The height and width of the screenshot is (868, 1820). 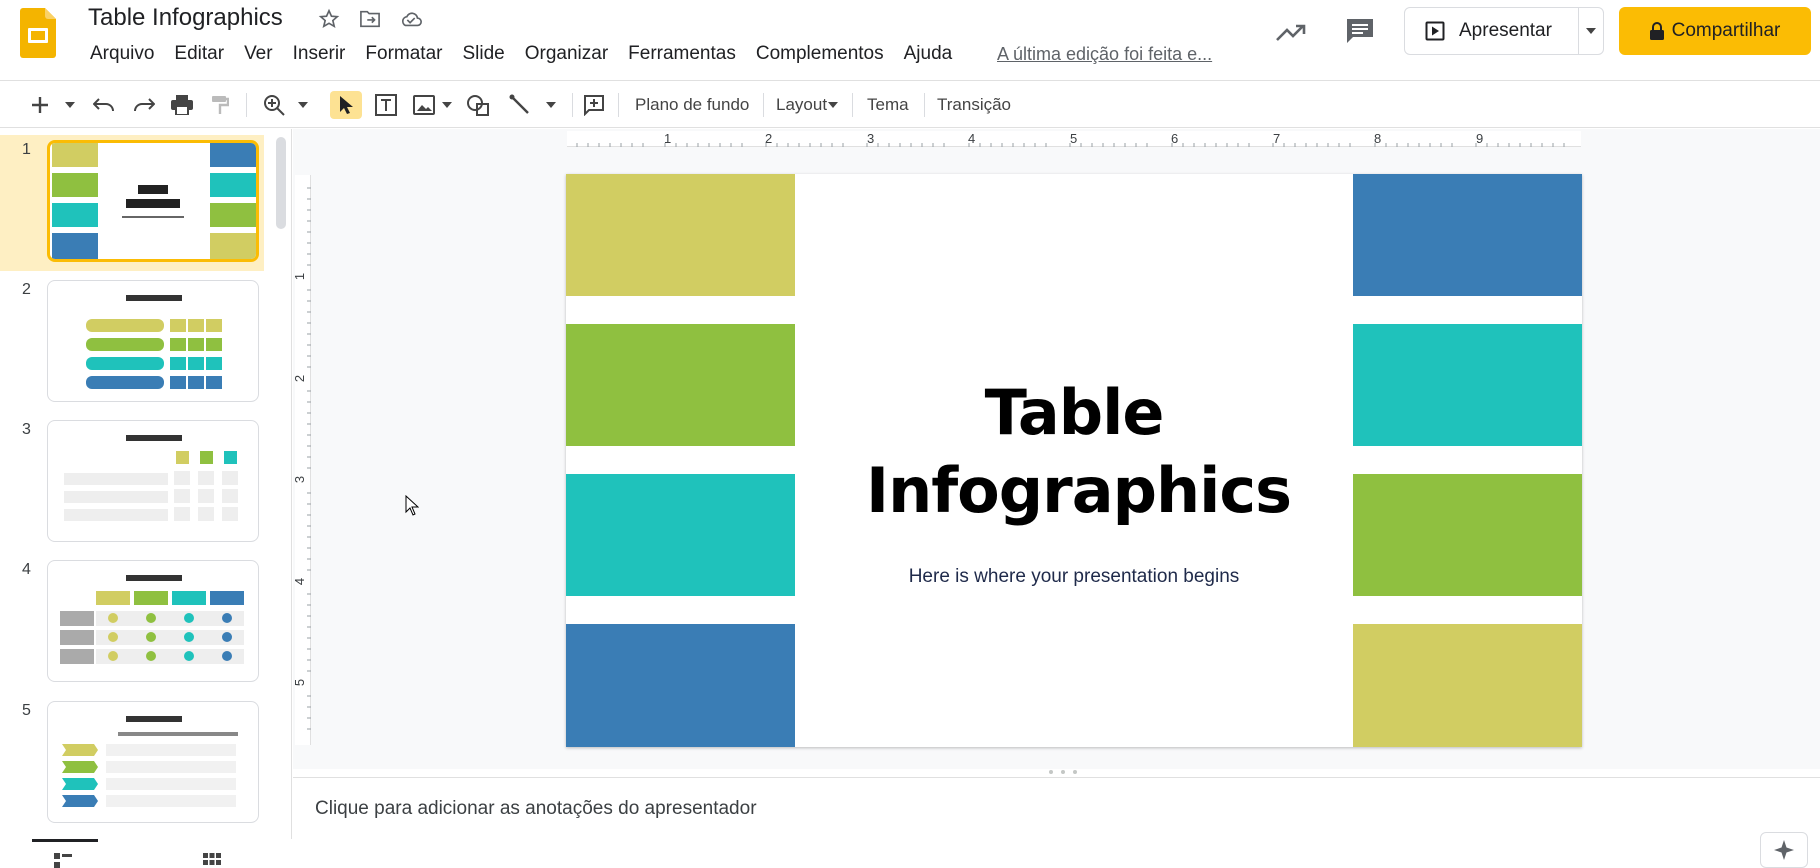 I want to click on menu-organizar: Organizar, so click(x=566, y=54).